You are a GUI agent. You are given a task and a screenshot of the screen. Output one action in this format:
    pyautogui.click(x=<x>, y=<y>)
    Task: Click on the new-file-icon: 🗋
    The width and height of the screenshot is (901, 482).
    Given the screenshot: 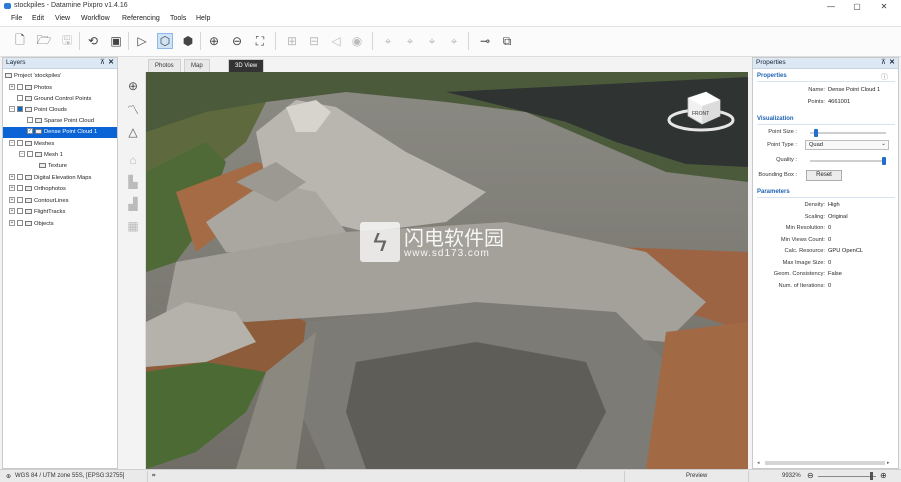 What is the action you would take?
    pyautogui.click(x=20, y=41)
    